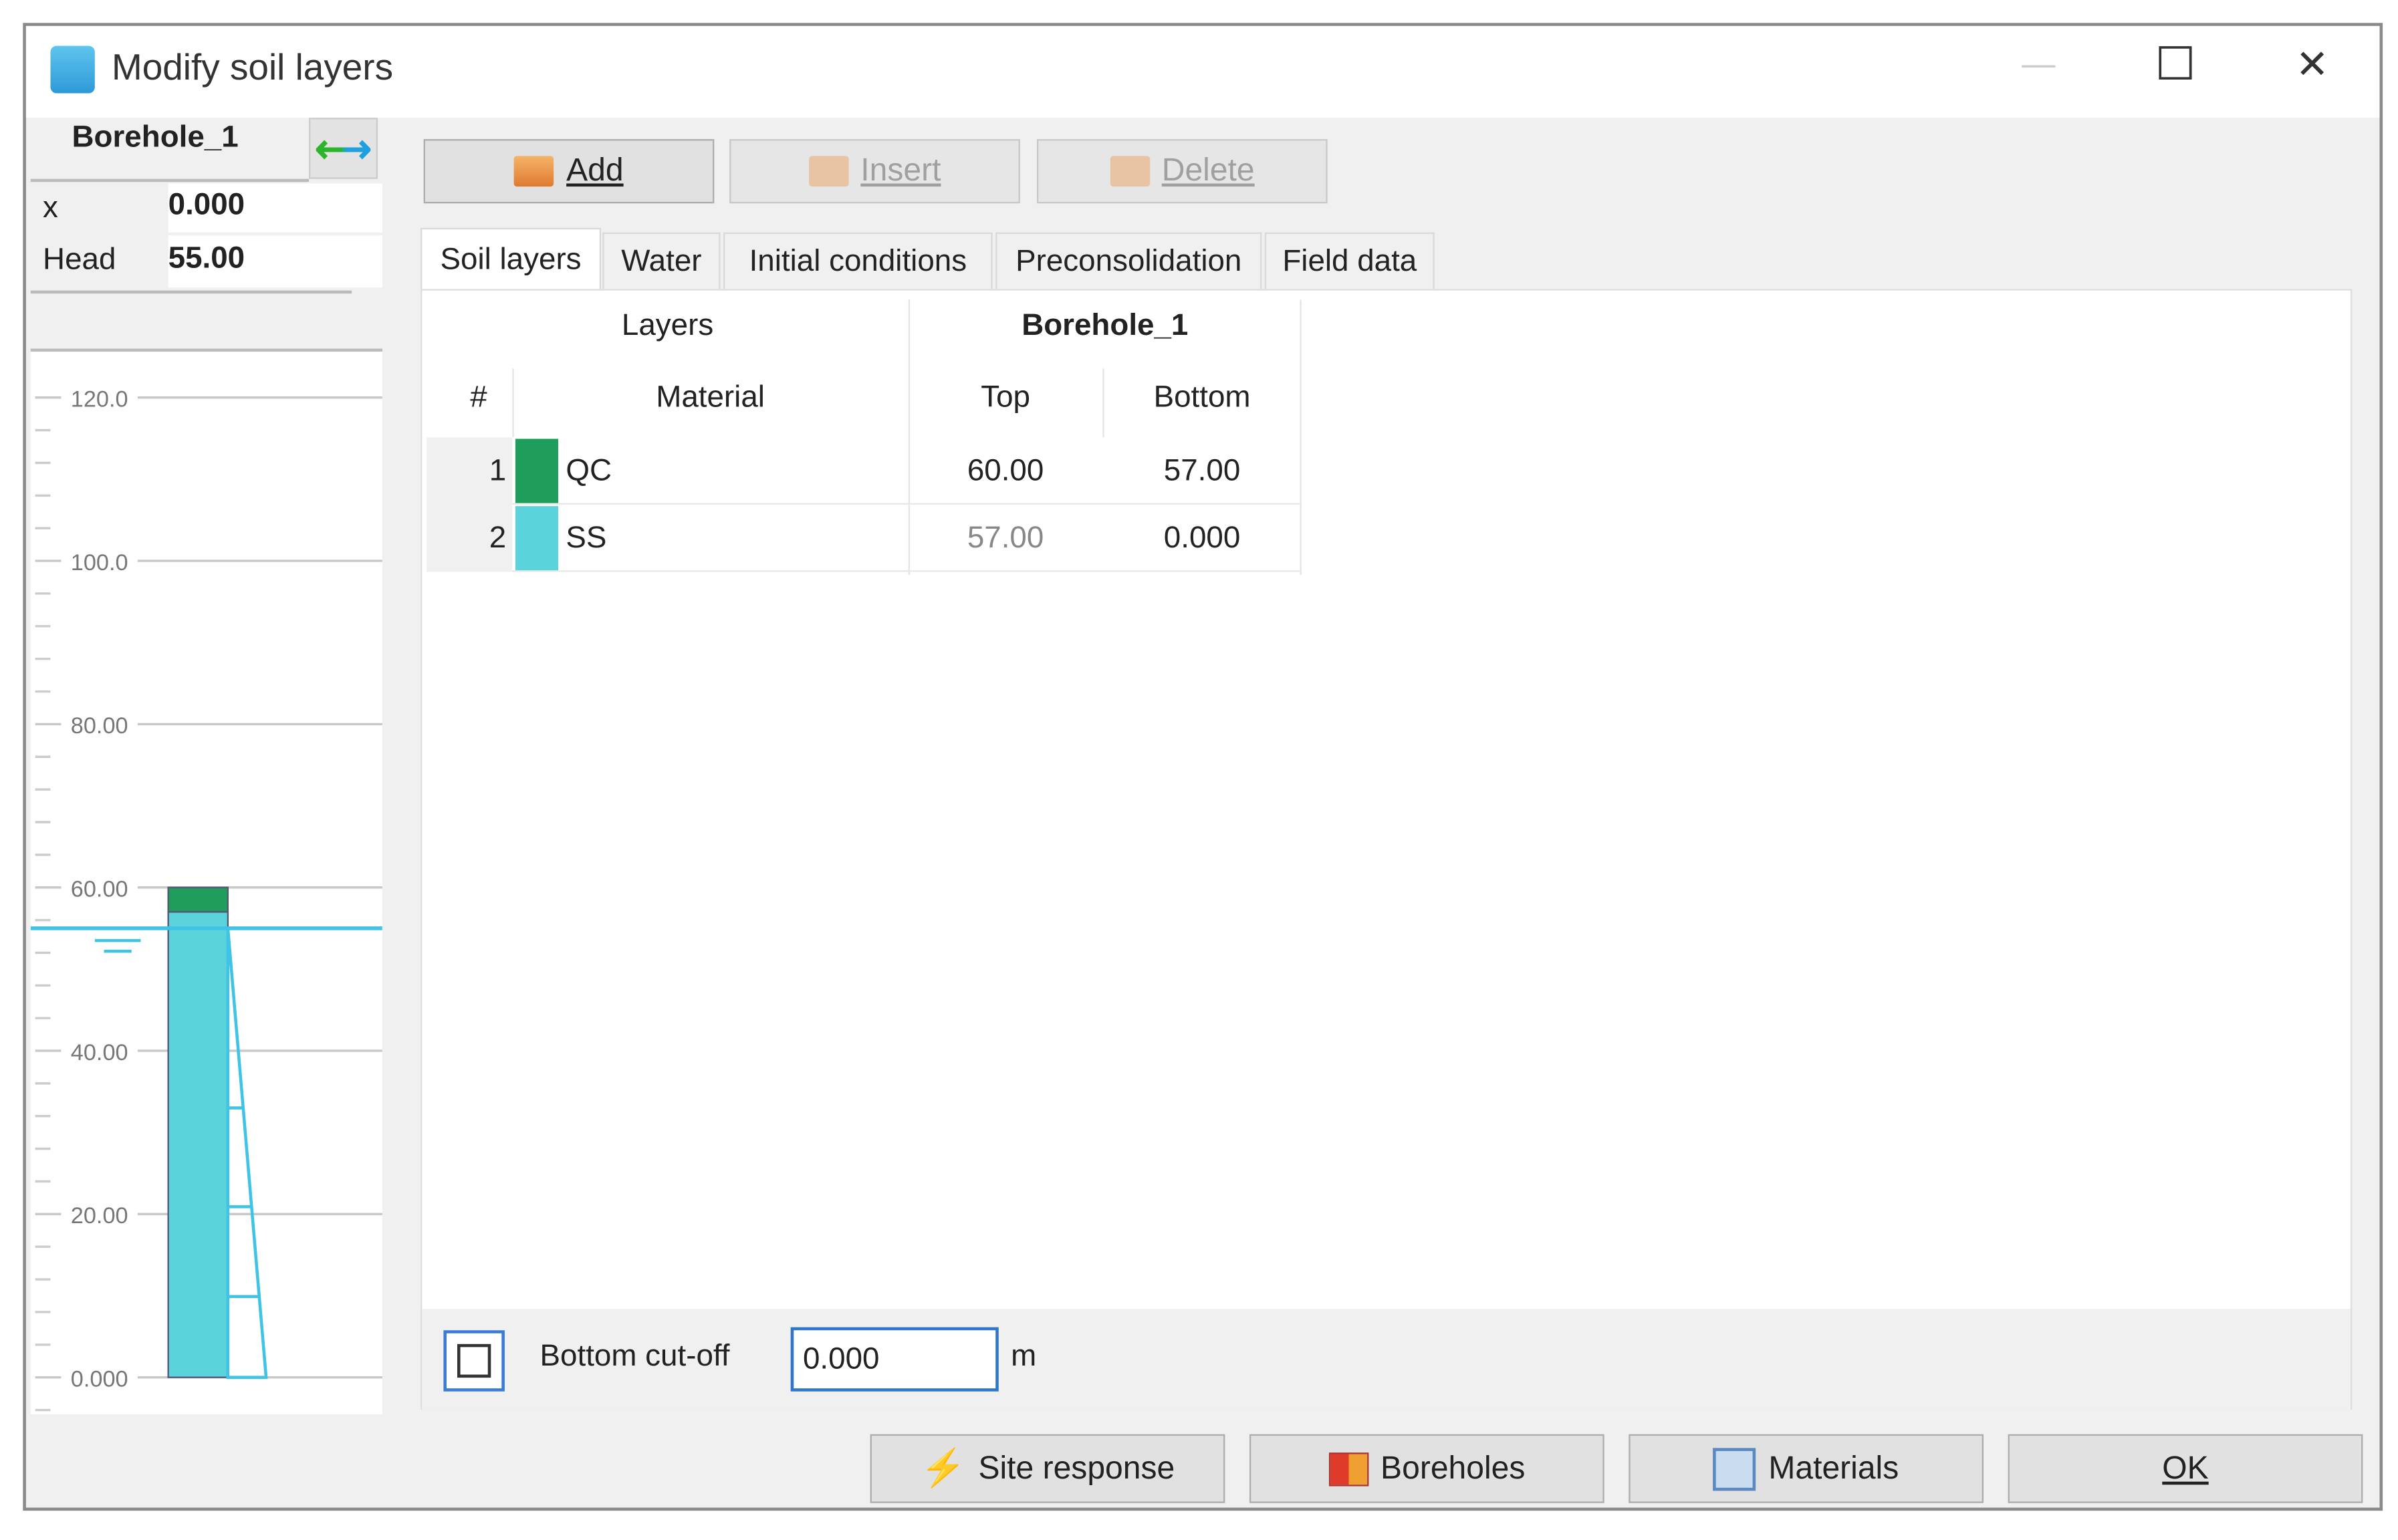 The width and height of the screenshot is (2398, 1540). Describe the element at coordinates (1833, 1468) in the screenshot. I see `materials-label: Materials` at that location.